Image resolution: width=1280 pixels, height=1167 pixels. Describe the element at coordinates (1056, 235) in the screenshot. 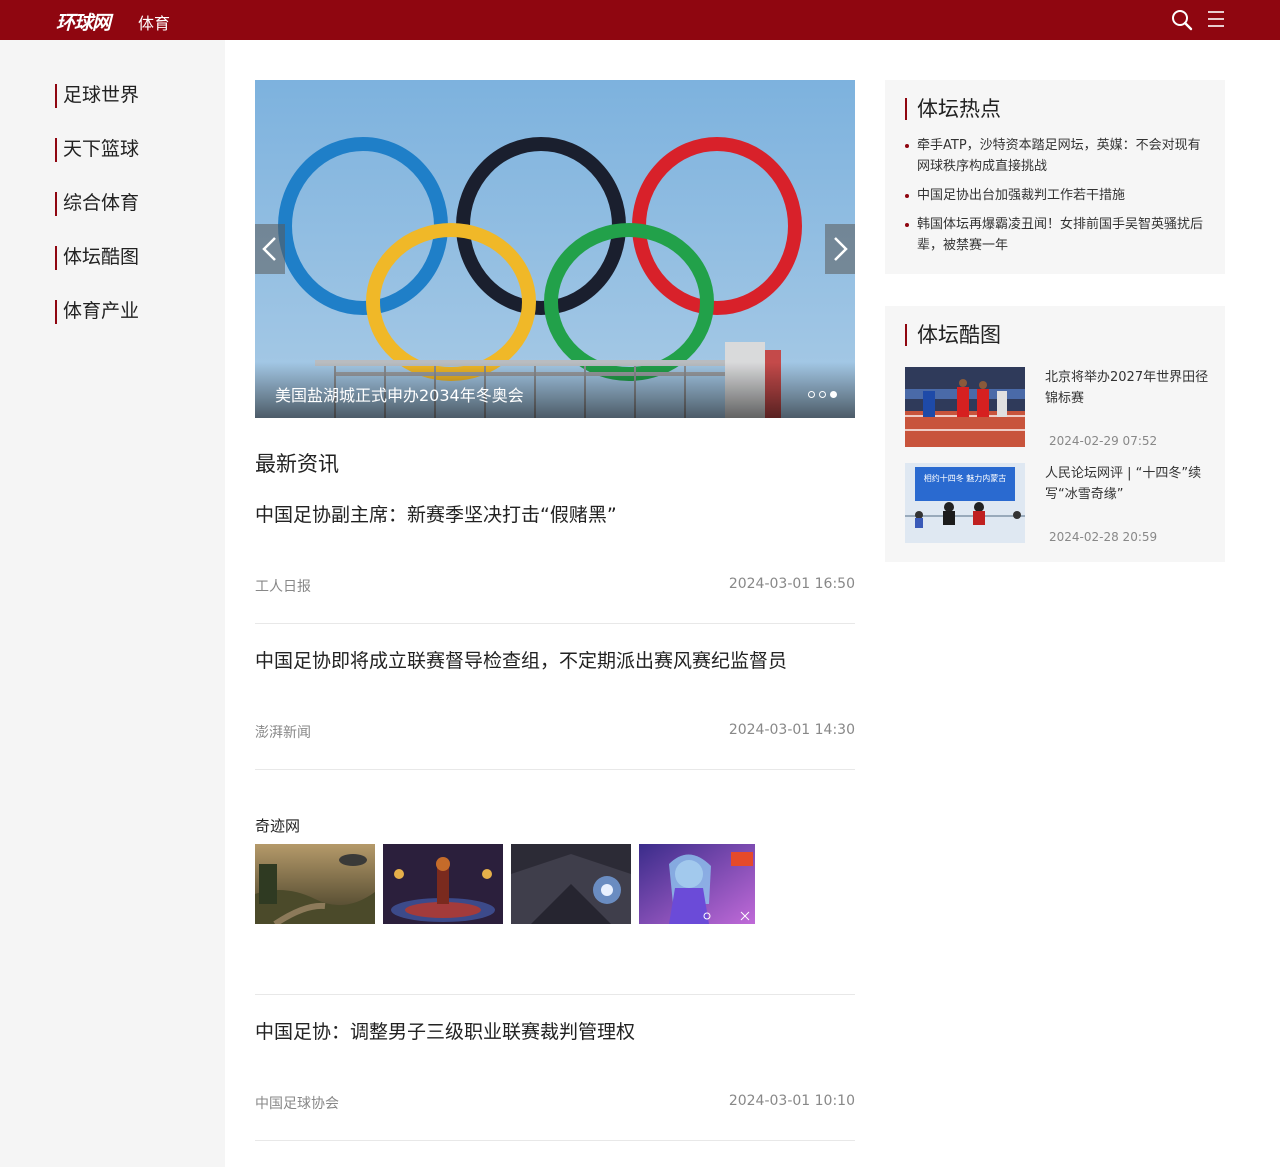

I see `hot-topic-item: 韩国体坛再爆霸凌丑闻！女排前国手吴智英骚扰后辈，被禁赛一年` at that location.